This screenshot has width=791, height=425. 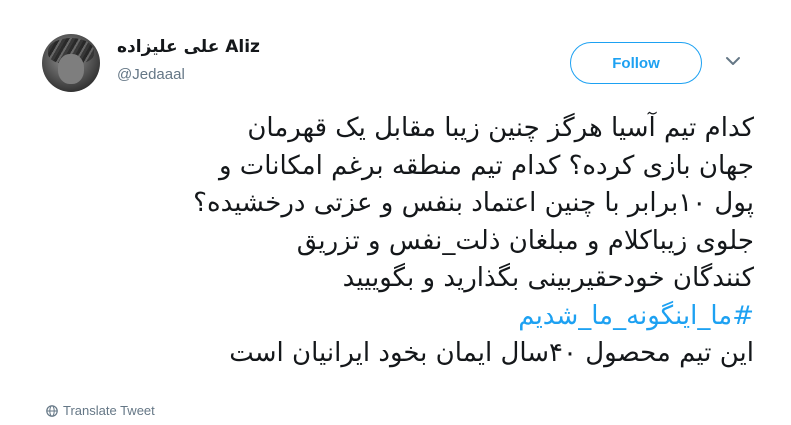 I want to click on avatar, so click(x=71, y=63).